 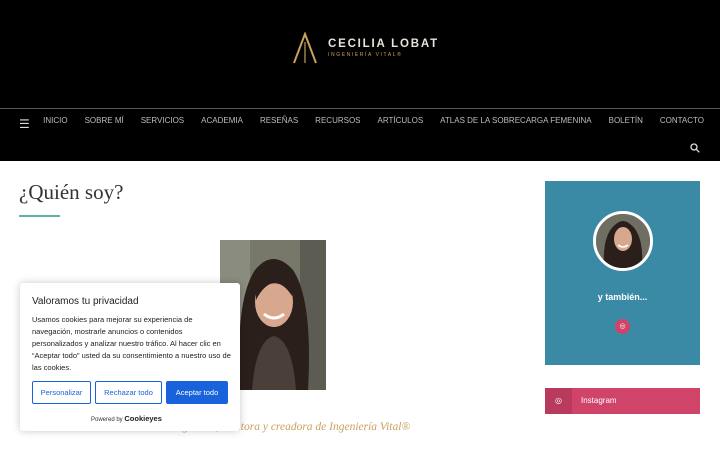 What do you see at coordinates (401, 120) in the screenshot?
I see `nav-item-articulos: ARTÍCULOS` at bounding box center [401, 120].